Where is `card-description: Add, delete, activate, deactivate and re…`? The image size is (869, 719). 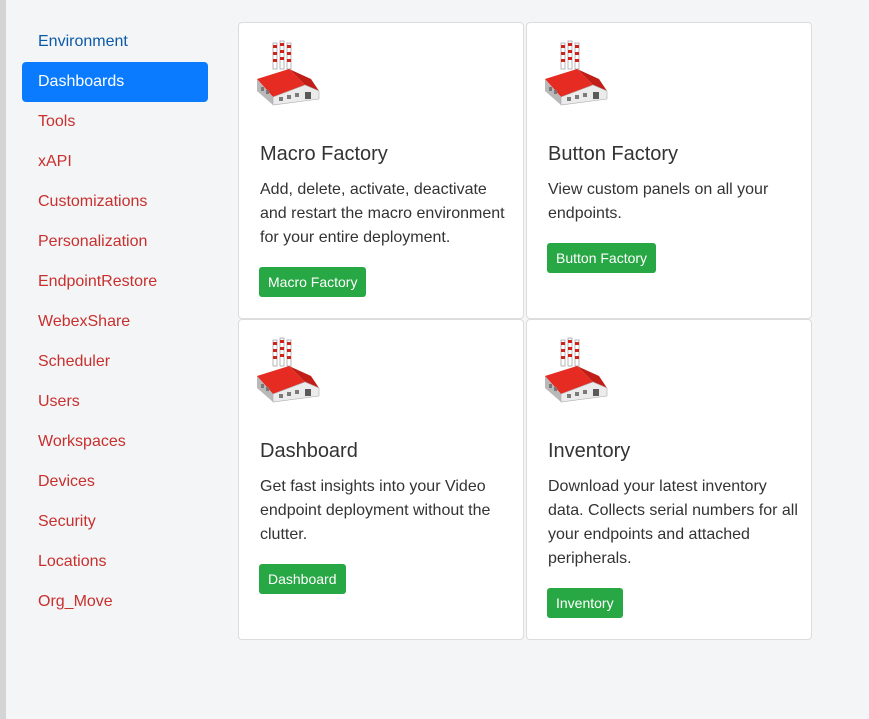 card-description: Add, delete, activate, deactivate and re… is located at coordinates (382, 213).